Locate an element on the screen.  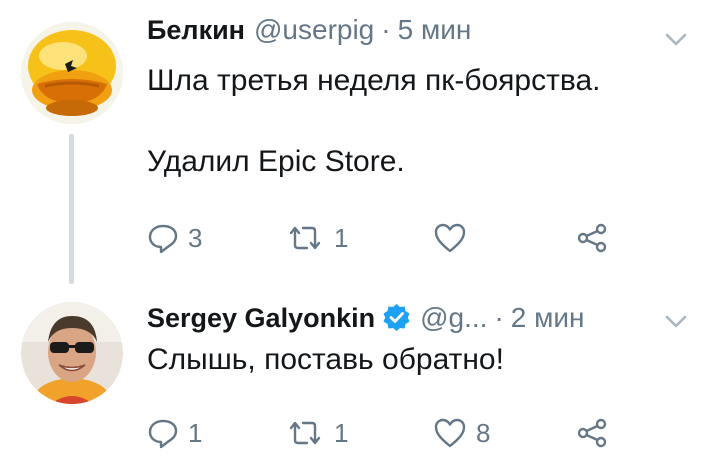
tweet-header: Белкин @userpig · 5 мин is located at coordinates (309, 34).